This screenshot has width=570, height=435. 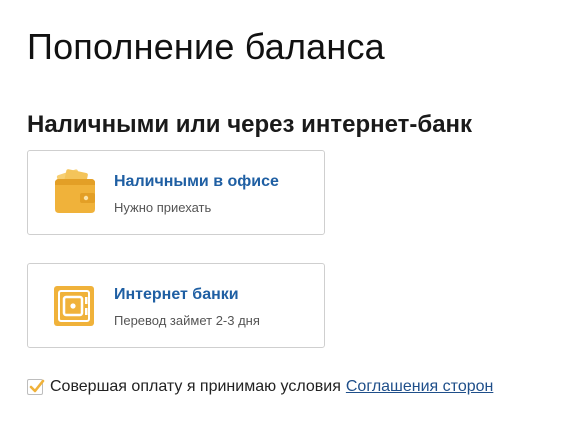 I want to click on safe-icon, so click(x=74, y=306).